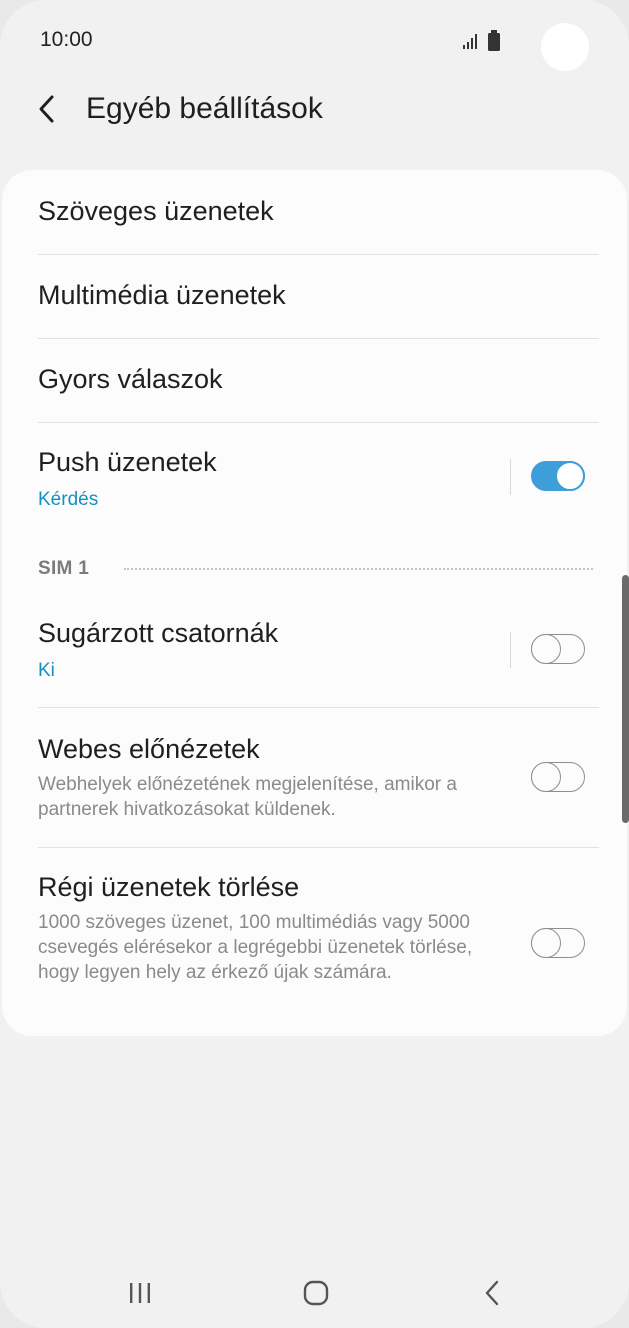 The height and width of the screenshot is (1328, 629). I want to click on settings-item-broadcast-channels: Sugárzott csatornák Ki, so click(314, 650).